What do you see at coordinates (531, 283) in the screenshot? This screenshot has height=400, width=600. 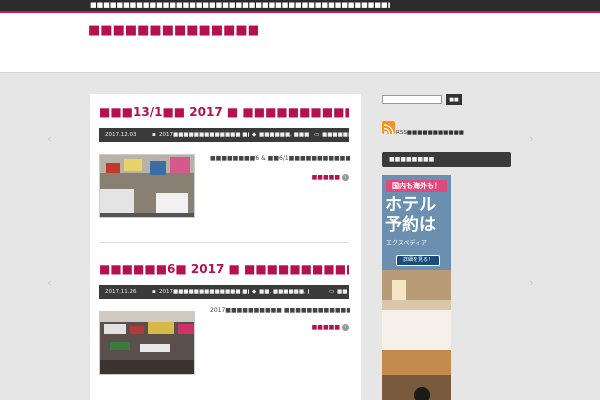 I see `next-arrow-icon-2: ›` at bounding box center [531, 283].